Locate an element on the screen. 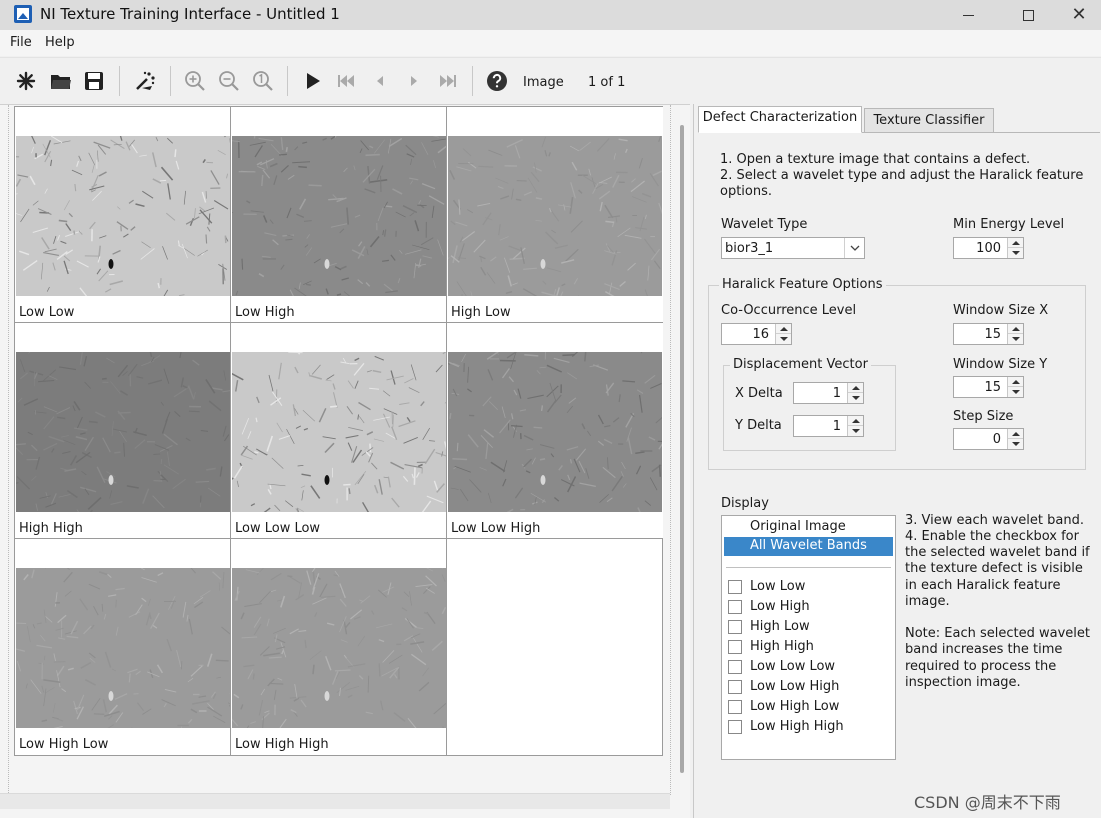  step-size-stepper: 0 is located at coordinates (988, 439).